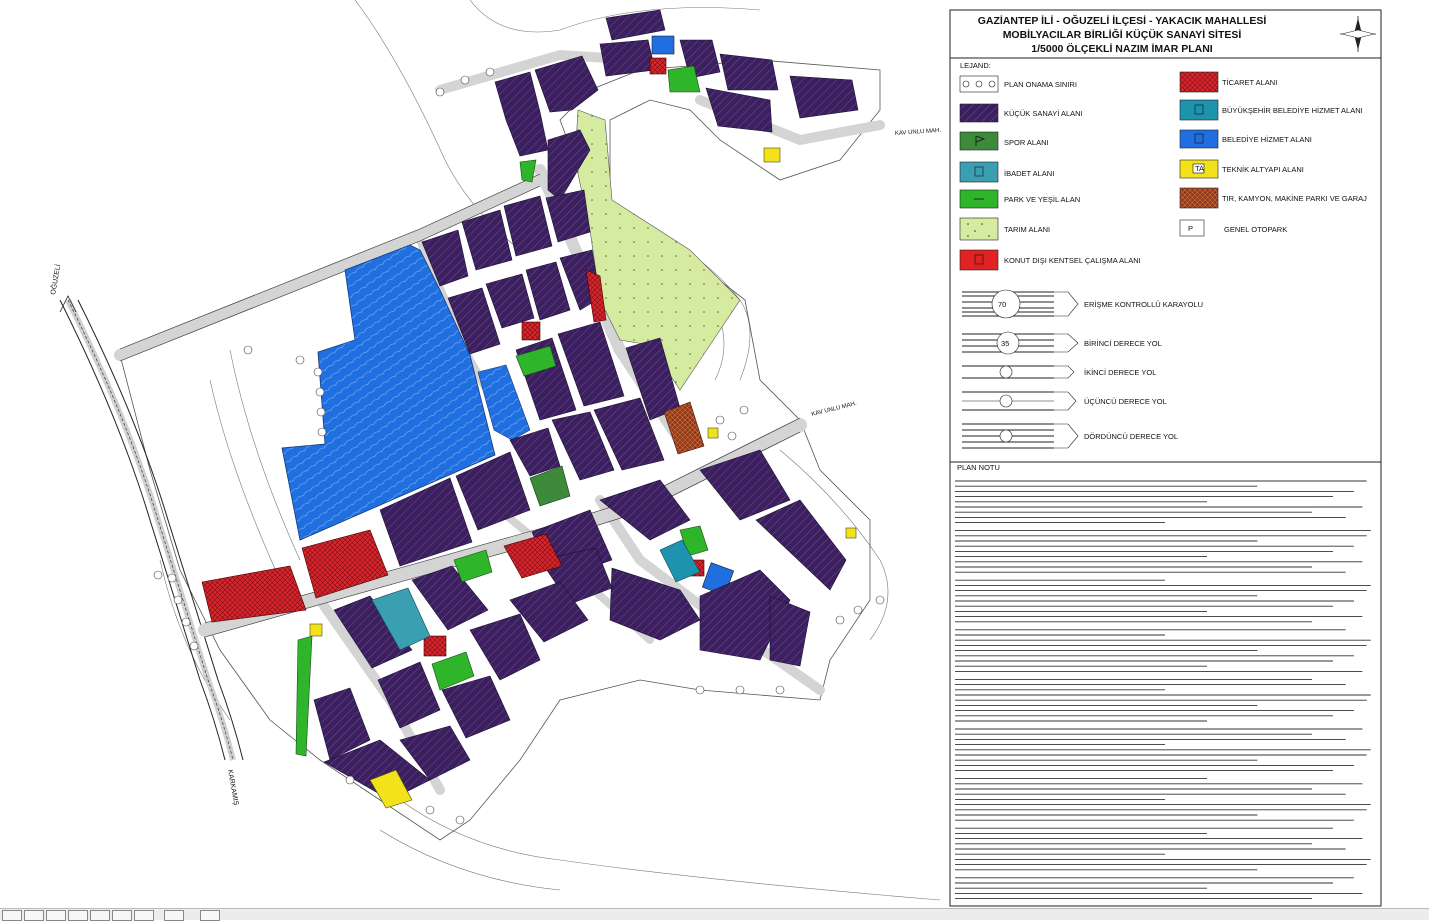  I want to click on title-line-2: MOBİLYACILAR BİRLİĞİ KÜÇÜK SANAYİ SİTESİ, so click(1122, 34).